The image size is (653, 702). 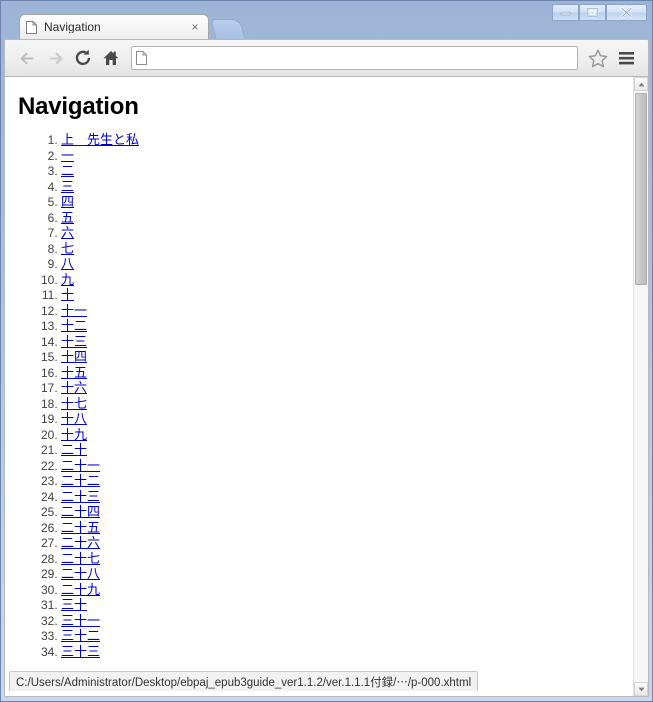 I want to click on menu-button, so click(x=626, y=58).